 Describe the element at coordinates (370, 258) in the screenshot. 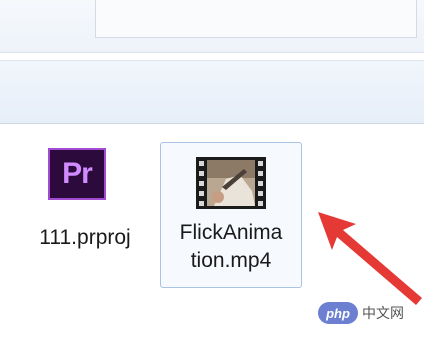

I see `red-arrow-annotation` at that location.